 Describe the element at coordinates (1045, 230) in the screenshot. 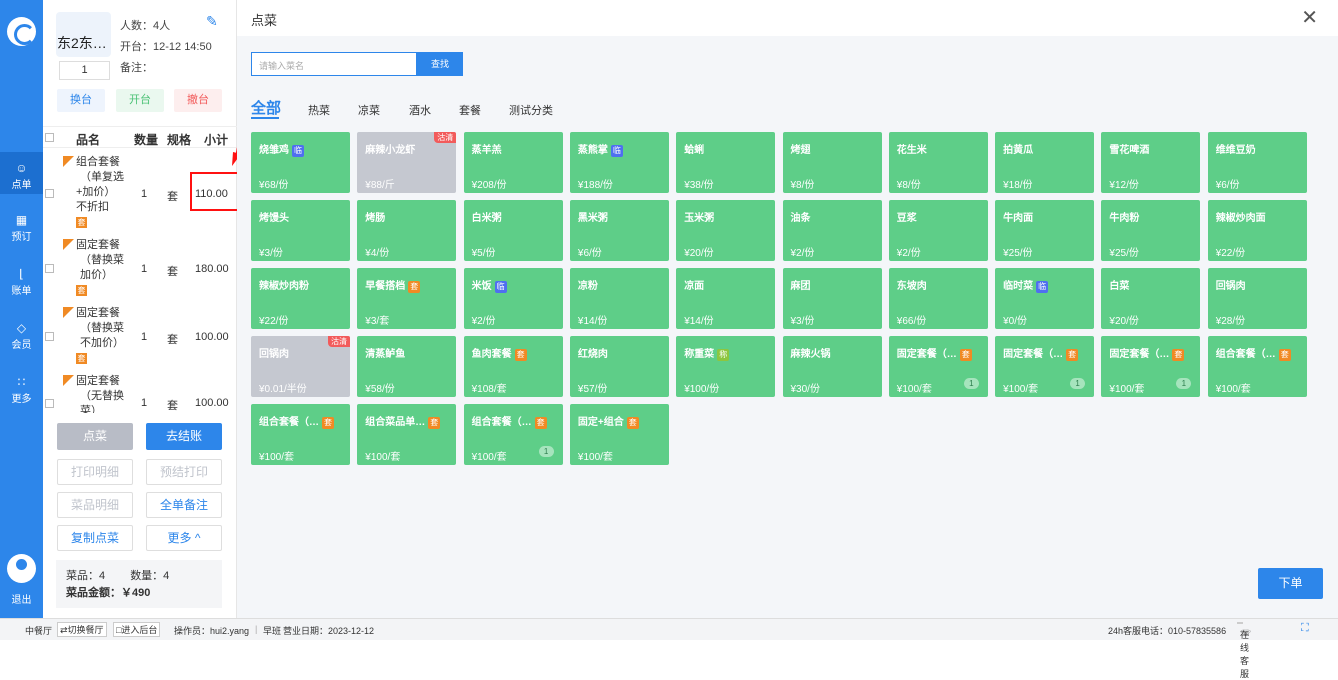

I see `dish-card: 牛肉面 ¥25/份` at that location.